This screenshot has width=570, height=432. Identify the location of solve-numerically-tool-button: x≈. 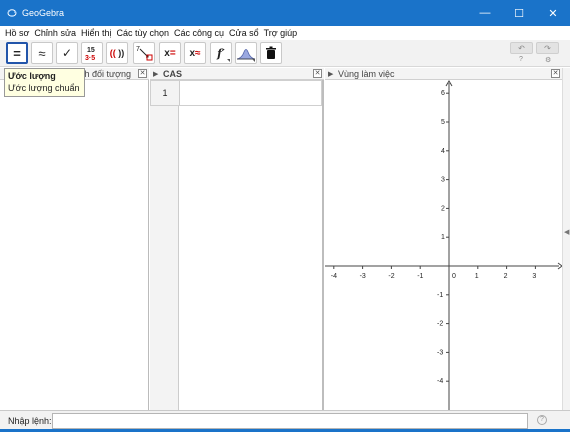
(195, 53).